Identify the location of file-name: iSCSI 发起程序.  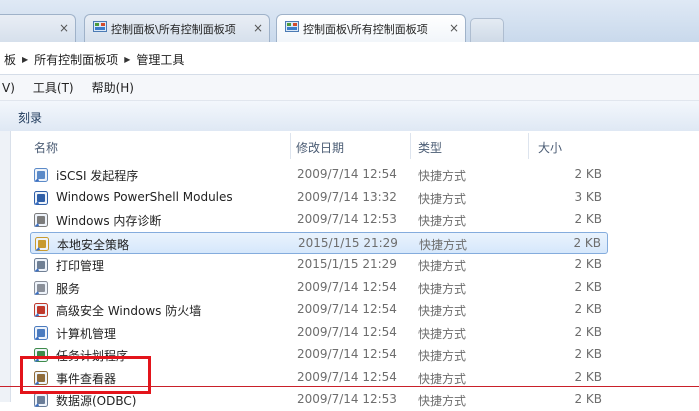
(97, 176).